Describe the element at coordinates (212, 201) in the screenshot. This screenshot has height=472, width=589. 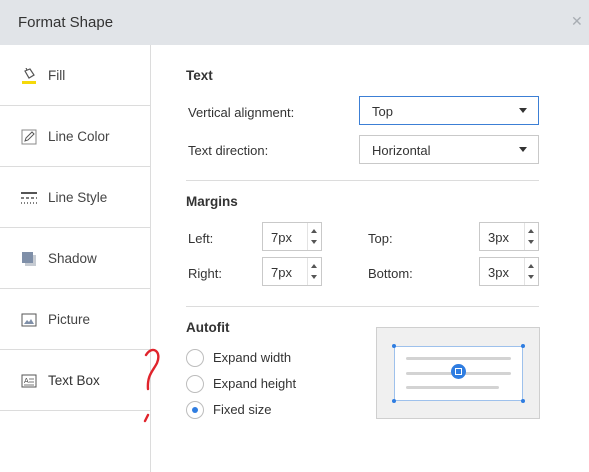
I see `margins-section-title: Margins` at that location.